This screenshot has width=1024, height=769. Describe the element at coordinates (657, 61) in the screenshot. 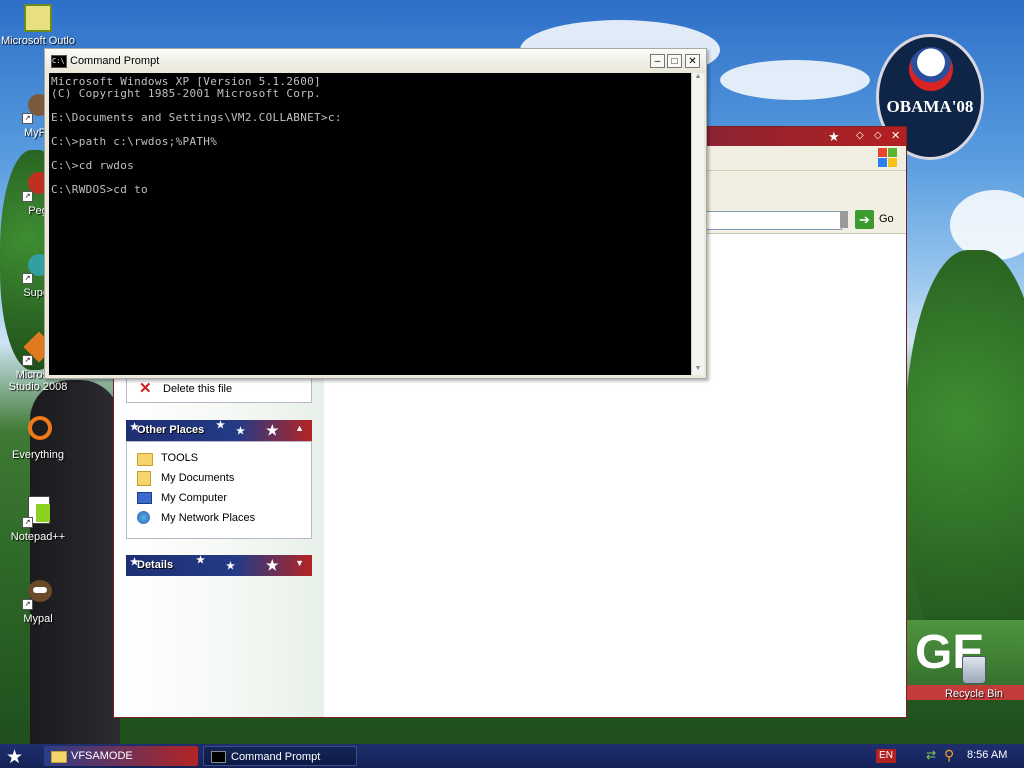

I see `minimize-button: –` at that location.